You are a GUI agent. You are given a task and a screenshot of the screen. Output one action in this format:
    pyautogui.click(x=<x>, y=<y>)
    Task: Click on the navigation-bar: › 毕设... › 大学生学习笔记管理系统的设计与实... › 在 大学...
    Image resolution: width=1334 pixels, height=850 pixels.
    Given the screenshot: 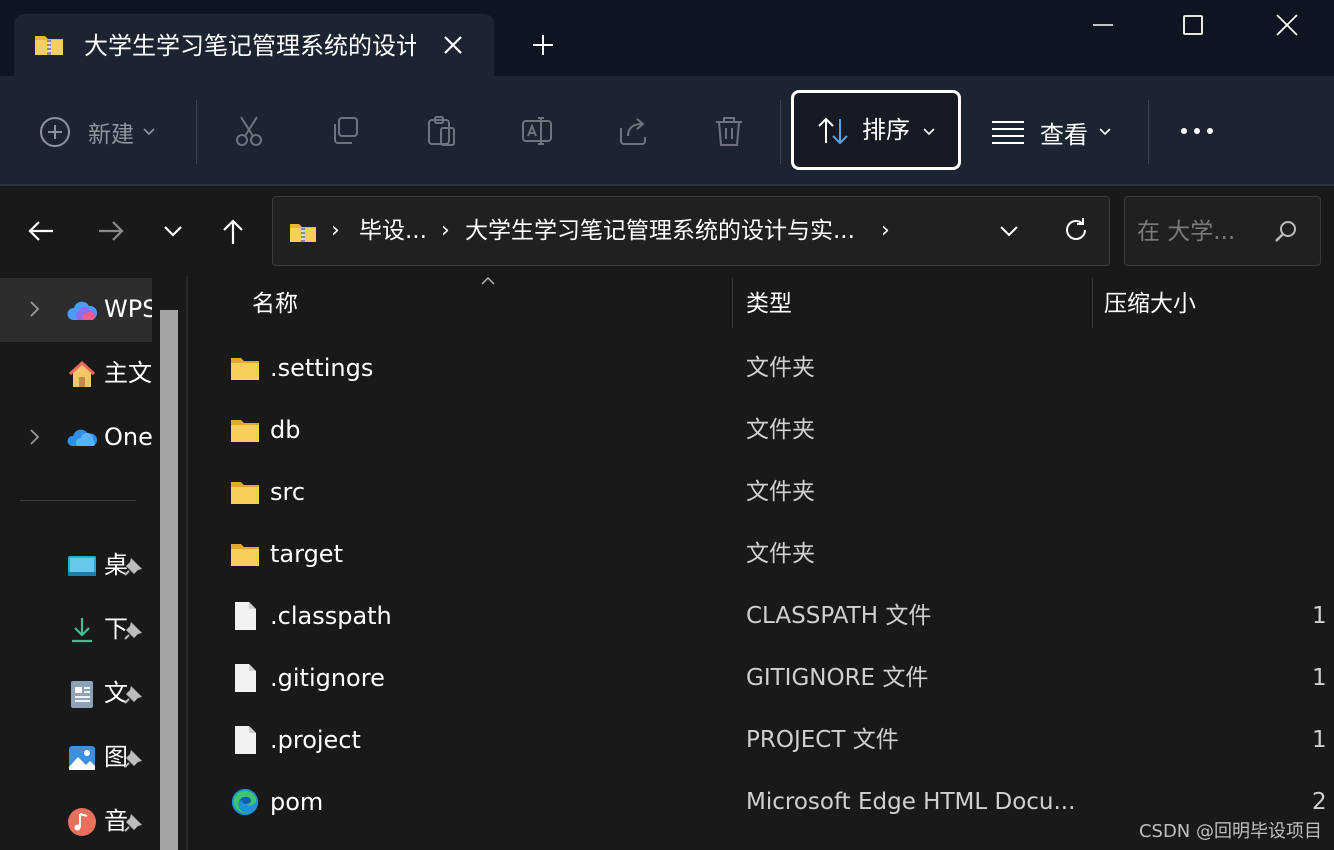 What is the action you would take?
    pyautogui.click(x=667, y=231)
    